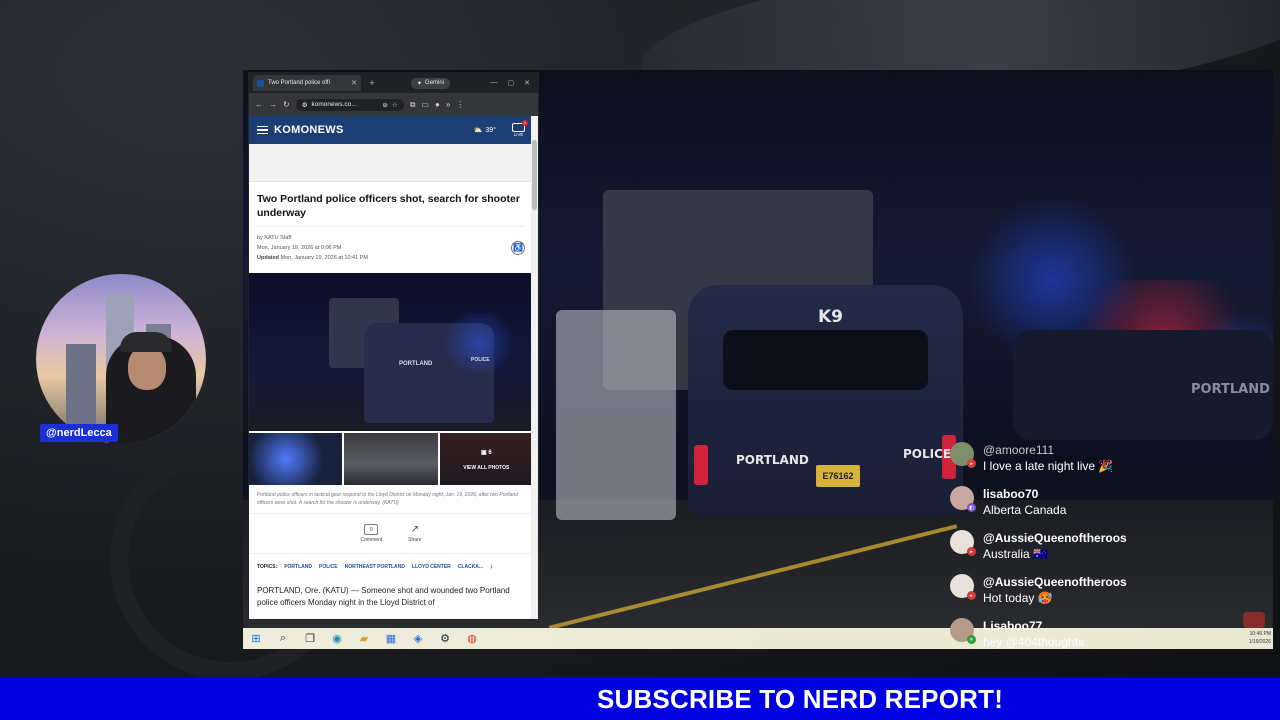  I want to click on photo-thumbnails: ▣ 6 VIEW ALL PHOTOS, so click(391, 459).